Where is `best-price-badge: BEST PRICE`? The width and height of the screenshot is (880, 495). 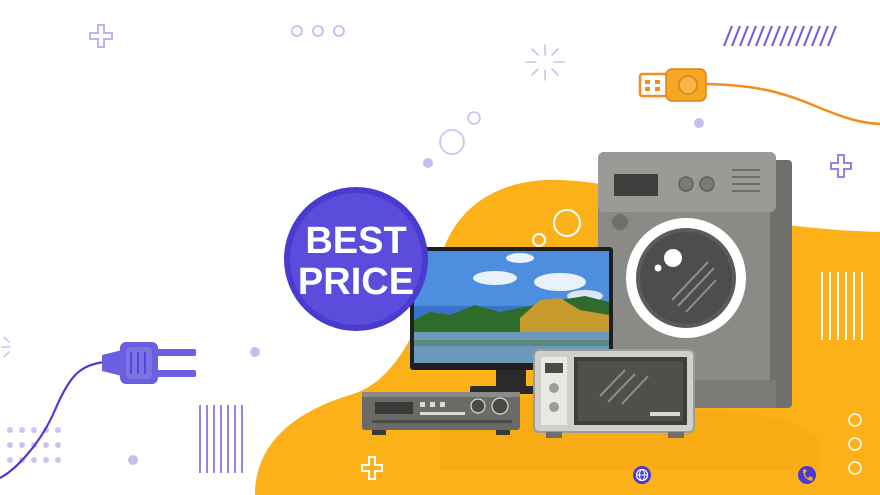 best-price-badge: BEST PRICE is located at coordinates (356, 259).